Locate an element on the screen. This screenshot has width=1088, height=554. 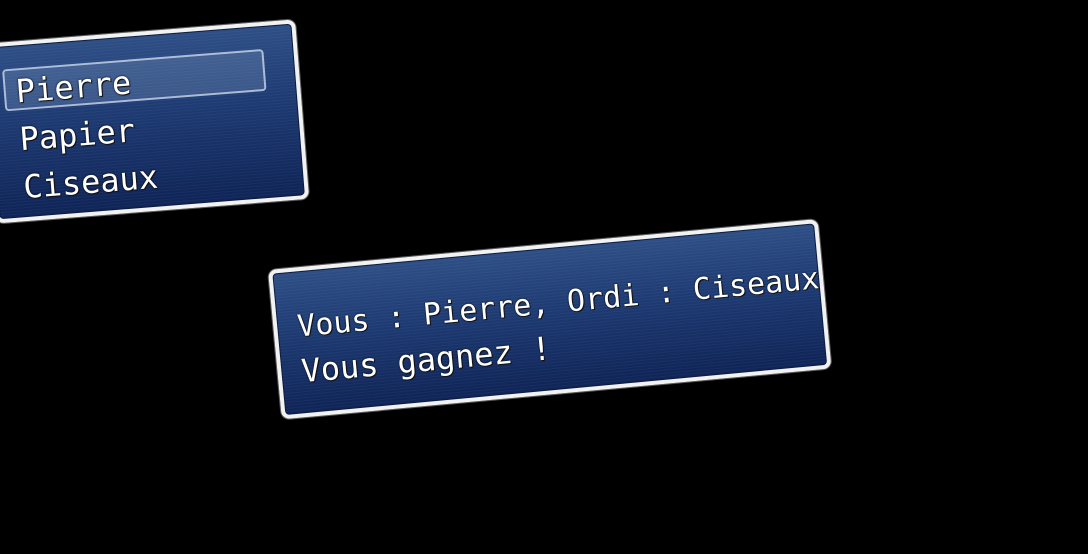
choice-label: Ciseaux is located at coordinates (90, 182).